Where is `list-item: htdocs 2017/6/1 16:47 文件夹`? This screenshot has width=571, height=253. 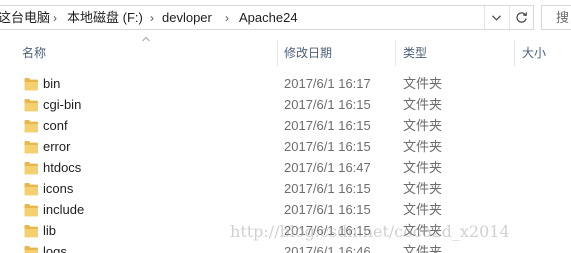 list-item: htdocs 2017/6/1 16:47 文件夹 is located at coordinates (285, 168).